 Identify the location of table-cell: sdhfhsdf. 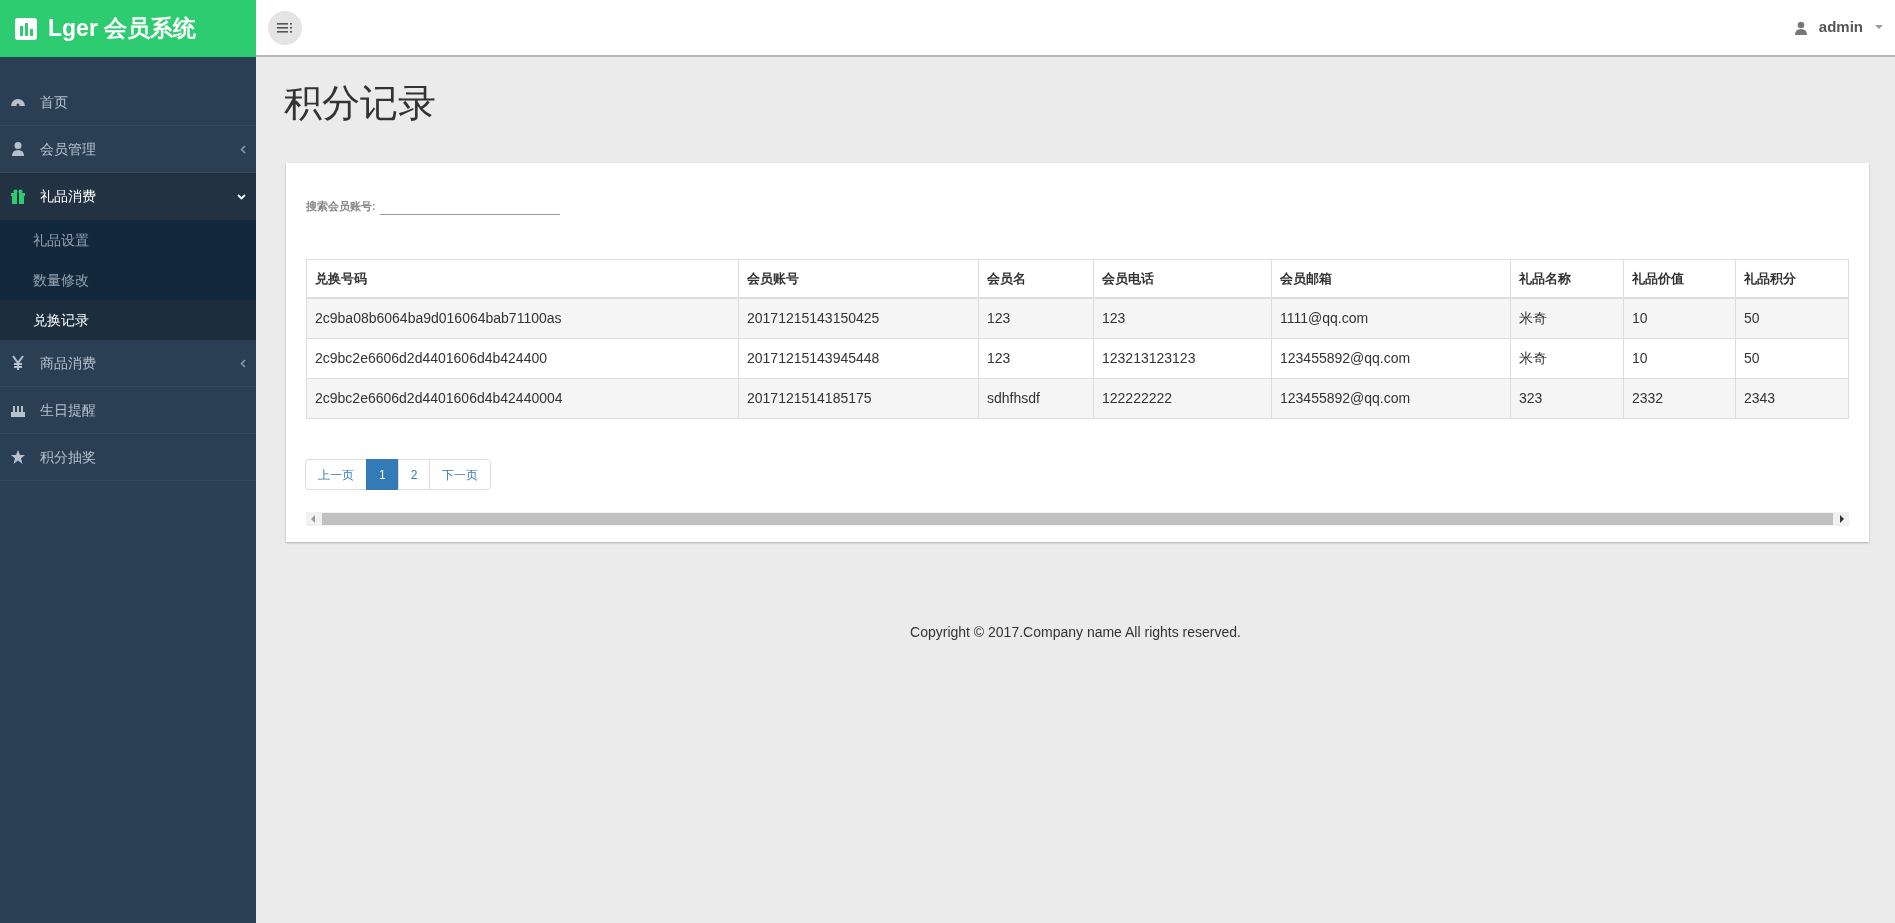
(1036, 398).